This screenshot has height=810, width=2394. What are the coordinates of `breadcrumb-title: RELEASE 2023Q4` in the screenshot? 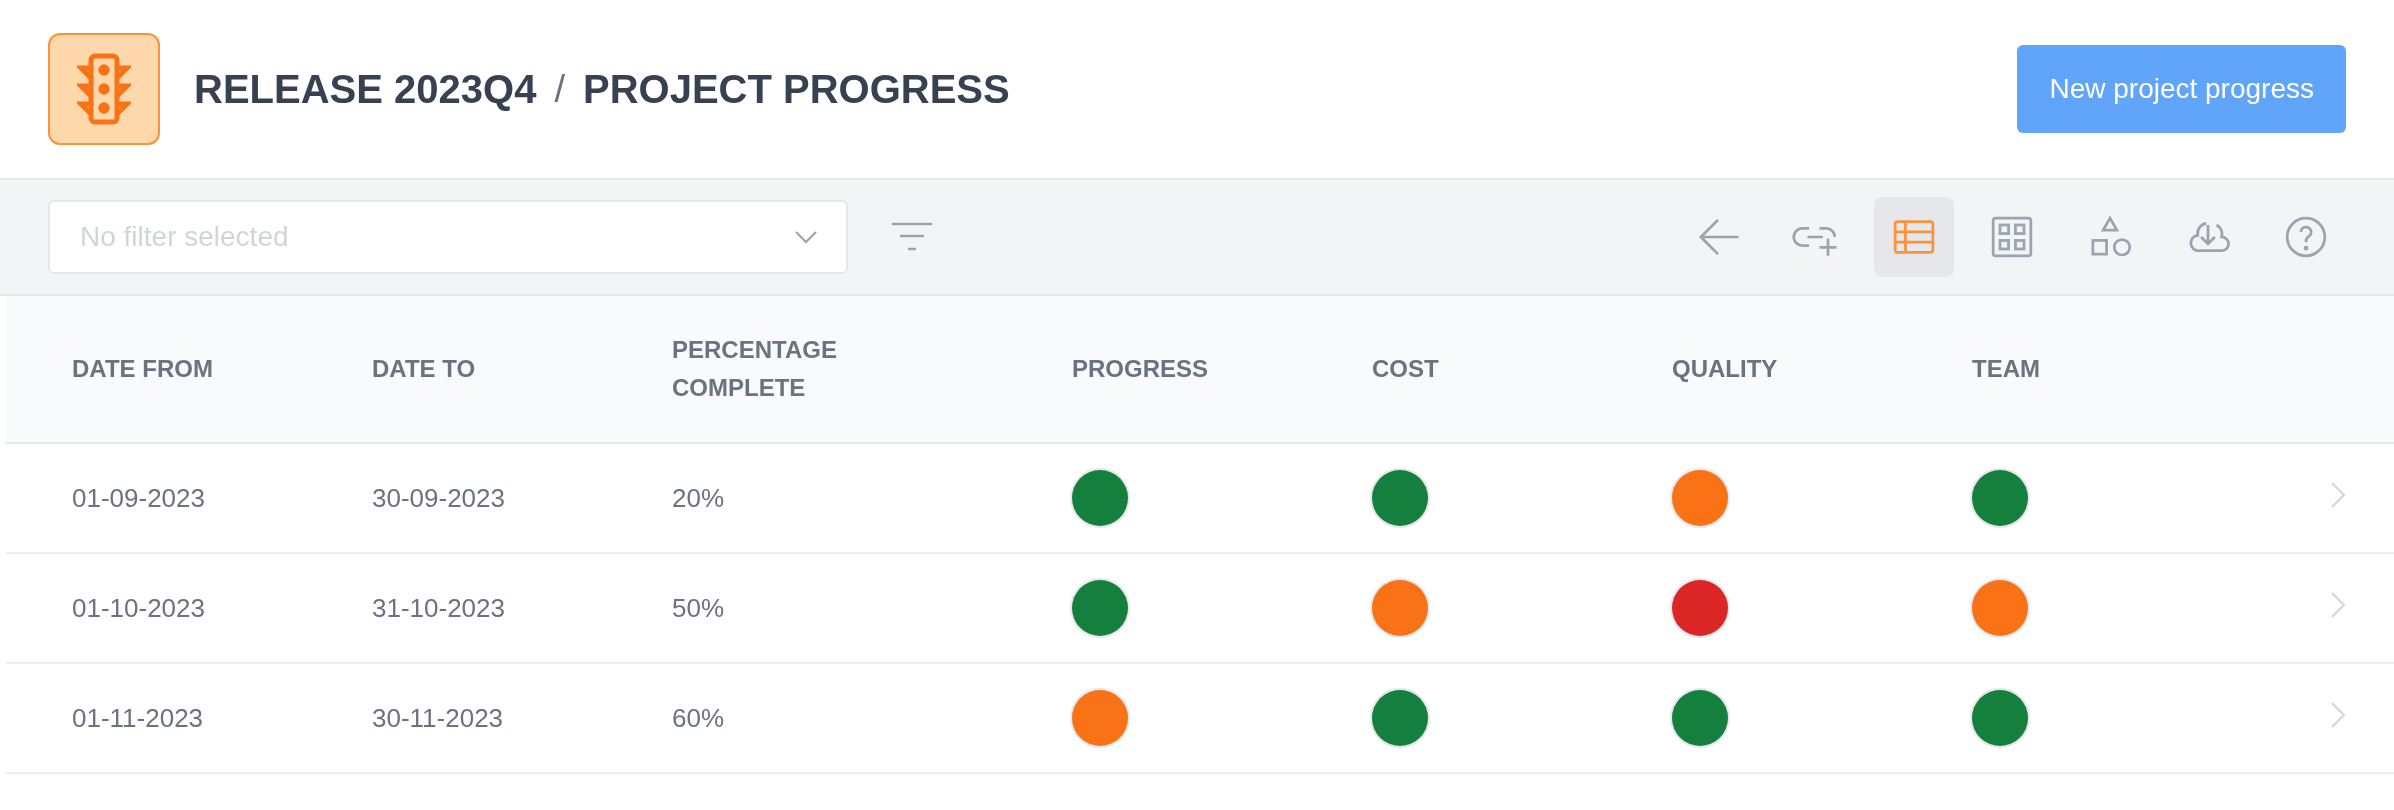 It's located at (365, 89).